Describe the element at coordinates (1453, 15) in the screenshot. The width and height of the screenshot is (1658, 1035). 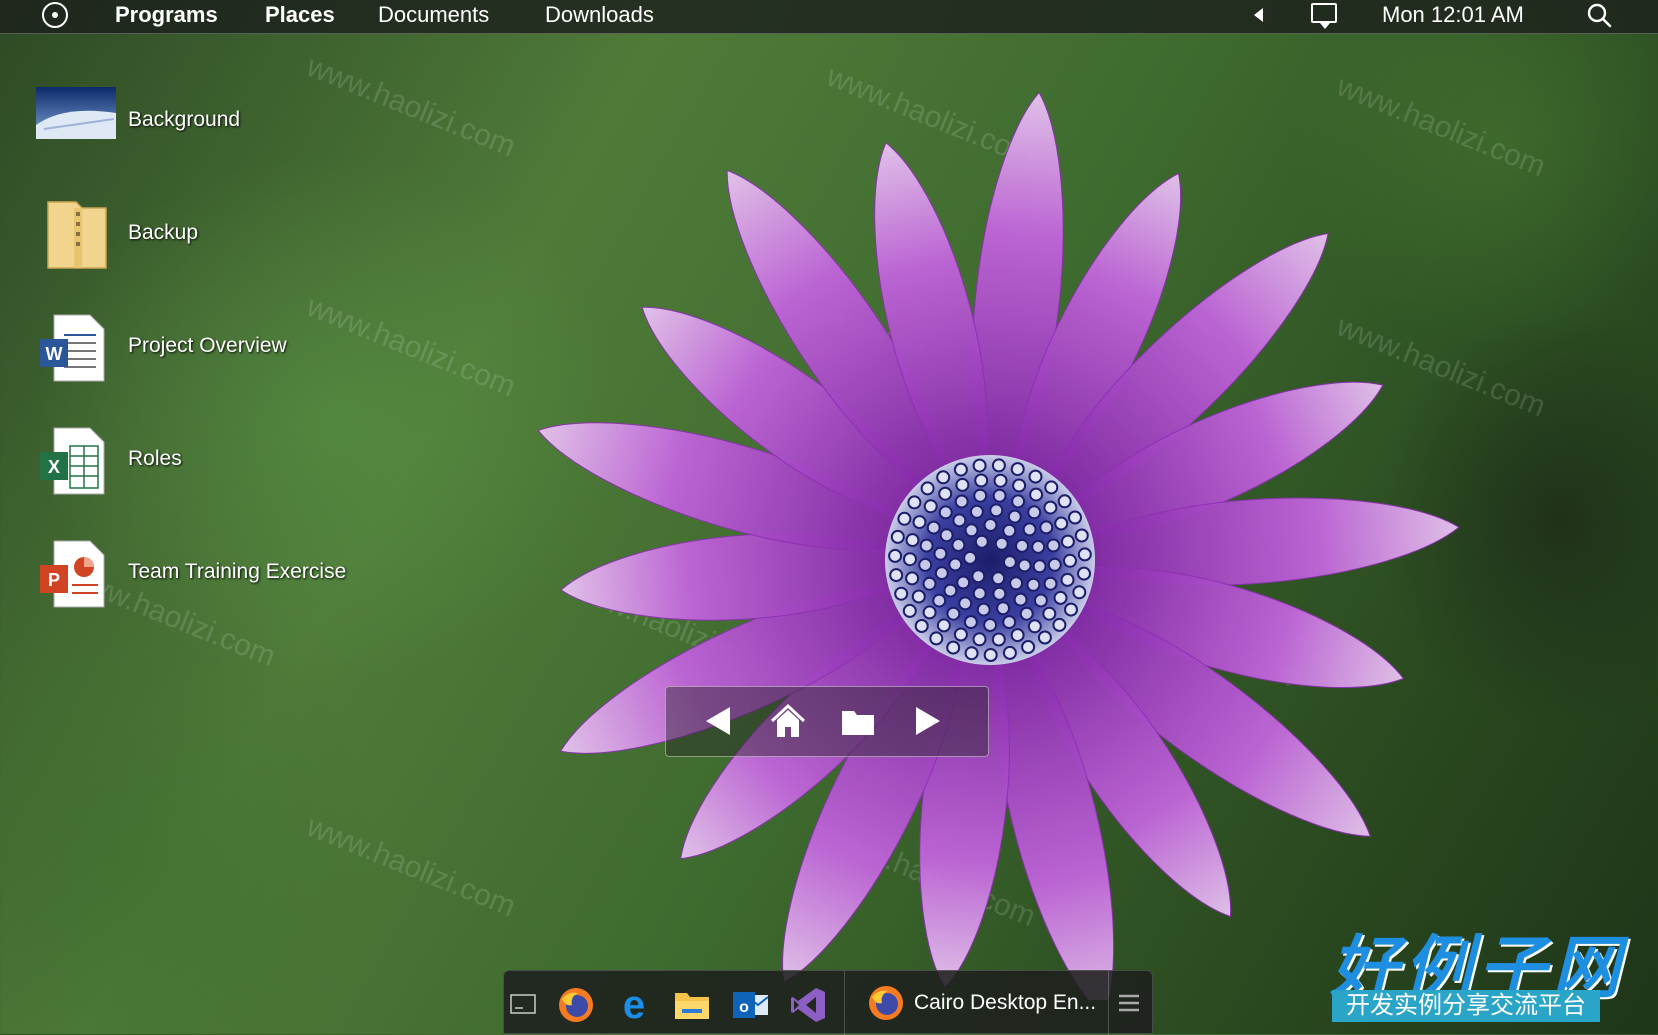
I see `clock: Mon 12:01 AM` at that location.